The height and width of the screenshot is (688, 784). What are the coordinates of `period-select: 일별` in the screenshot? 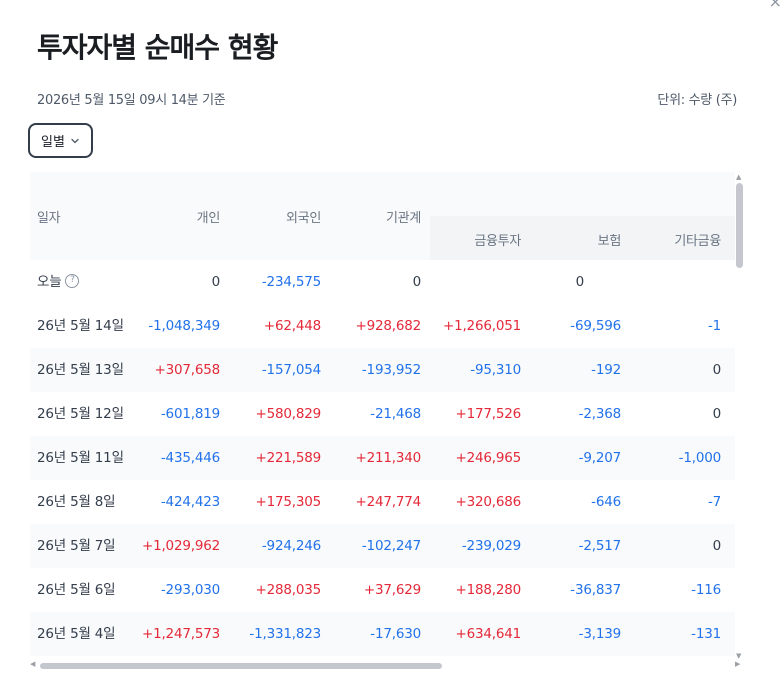 It's located at (60, 140).